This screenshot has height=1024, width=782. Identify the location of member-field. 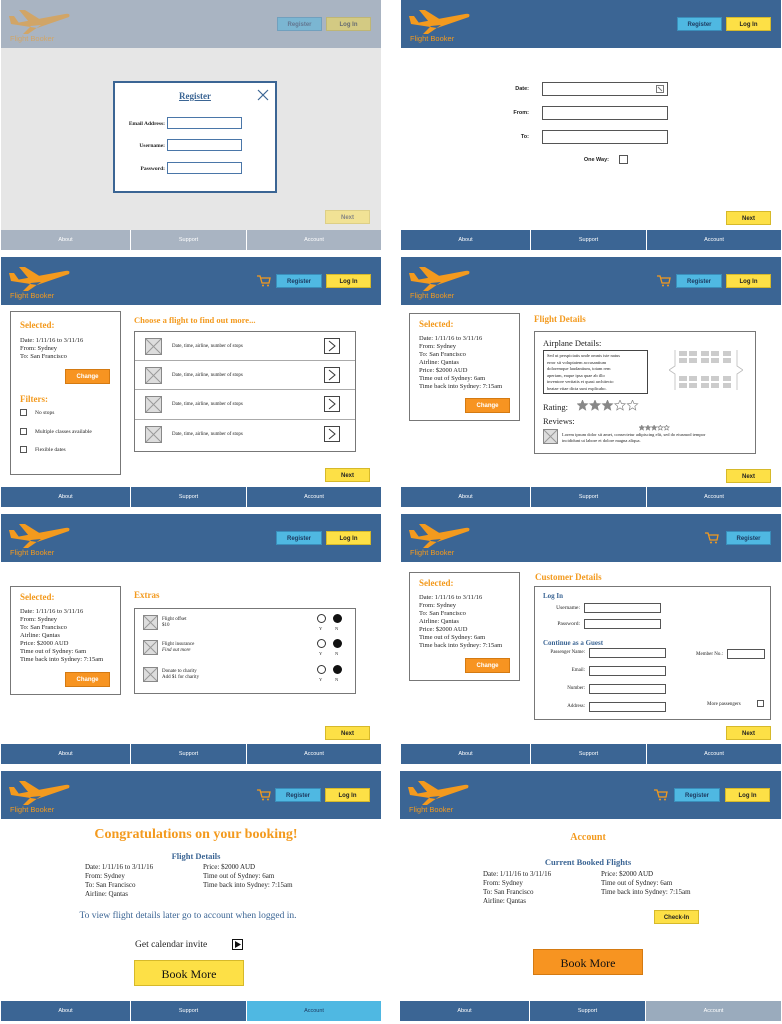
(746, 654).